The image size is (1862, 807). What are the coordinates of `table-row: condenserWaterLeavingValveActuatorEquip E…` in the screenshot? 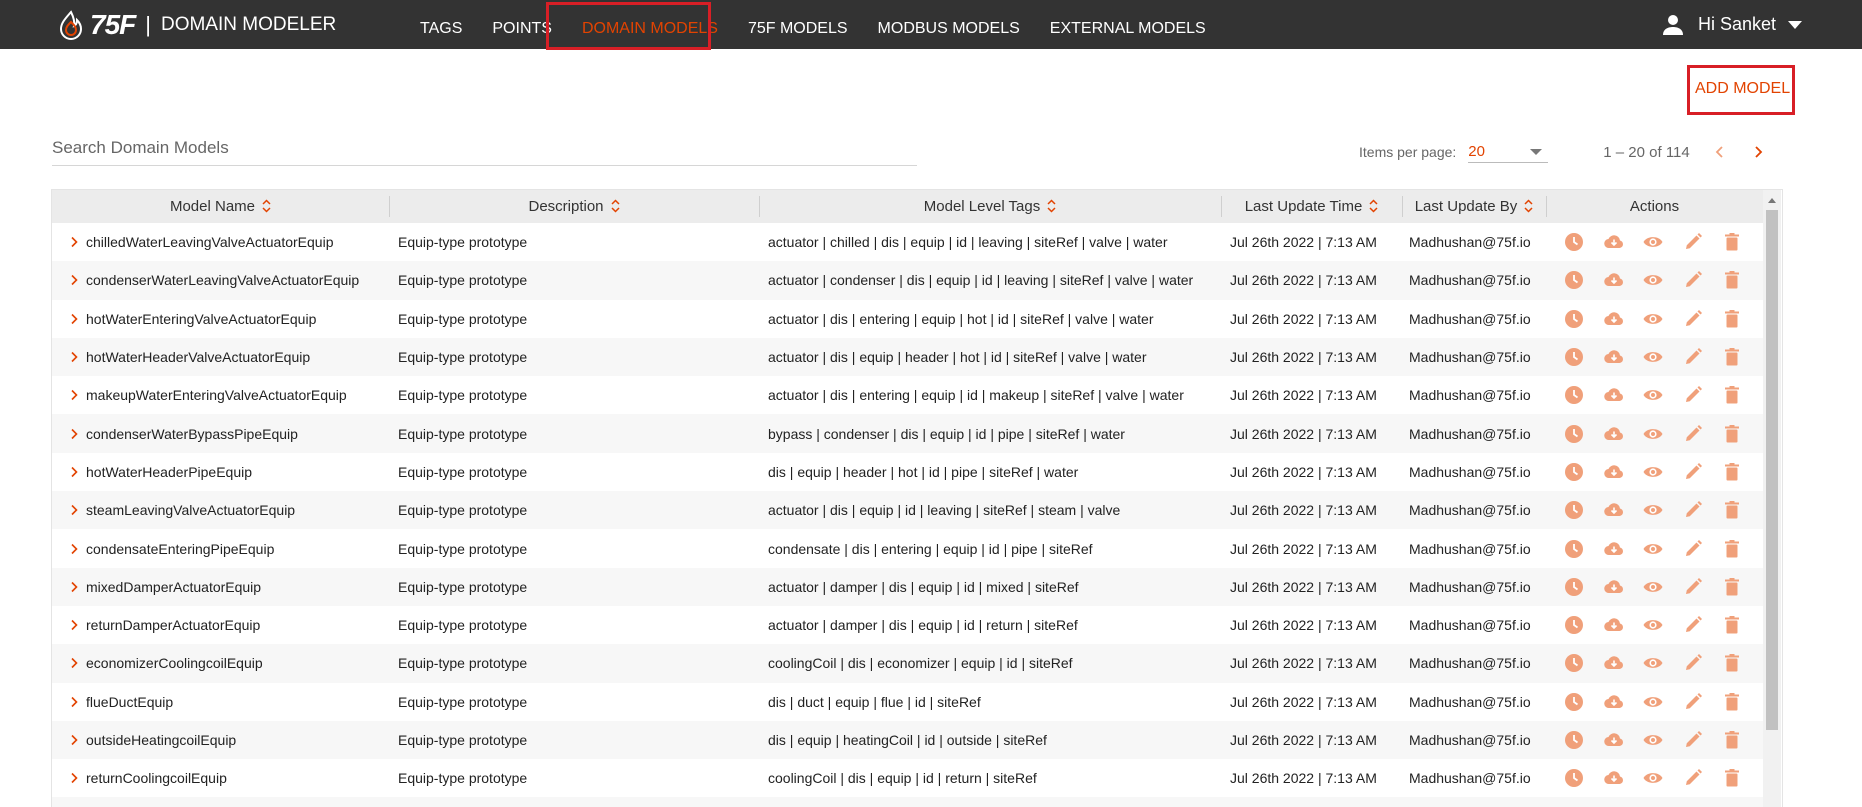 It's located at (907, 280).